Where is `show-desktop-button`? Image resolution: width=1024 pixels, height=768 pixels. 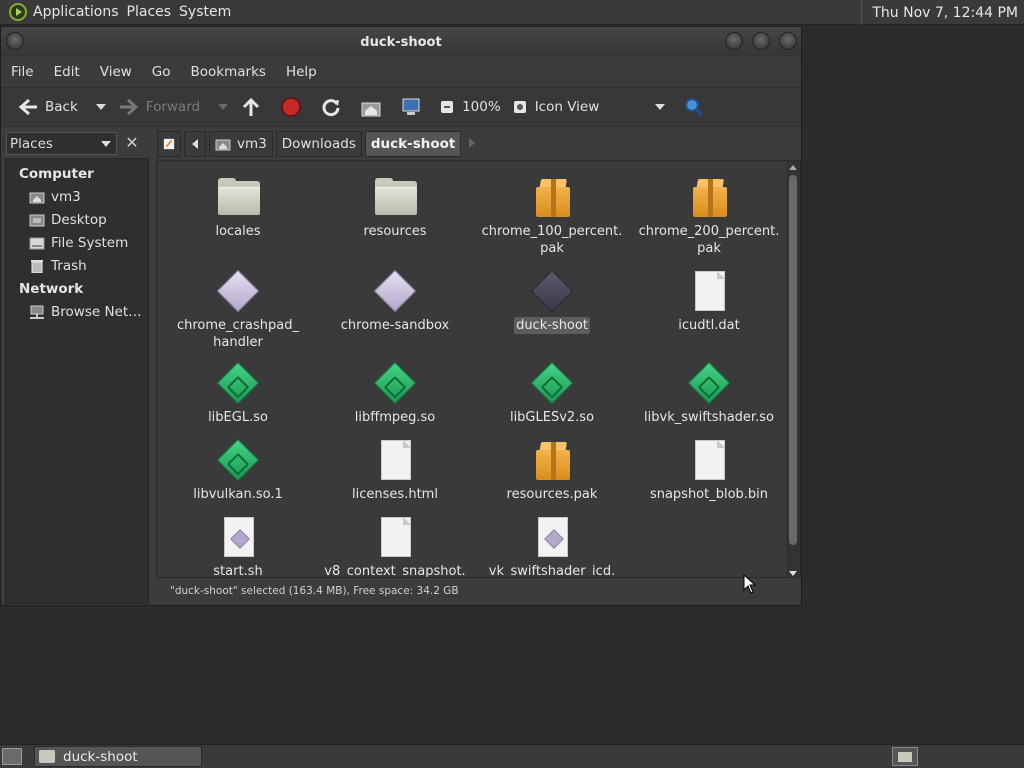
show-desktop-button is located at coordinates (12, 756).